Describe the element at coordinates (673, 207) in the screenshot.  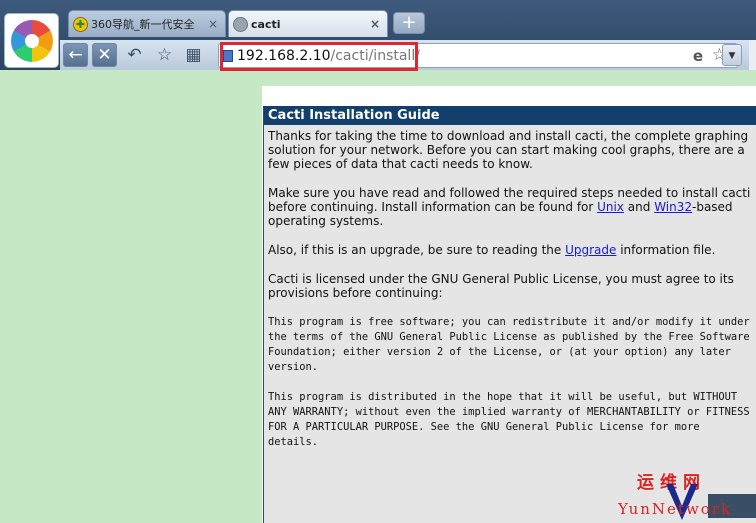
I see `win32-link: Win32` at that location.